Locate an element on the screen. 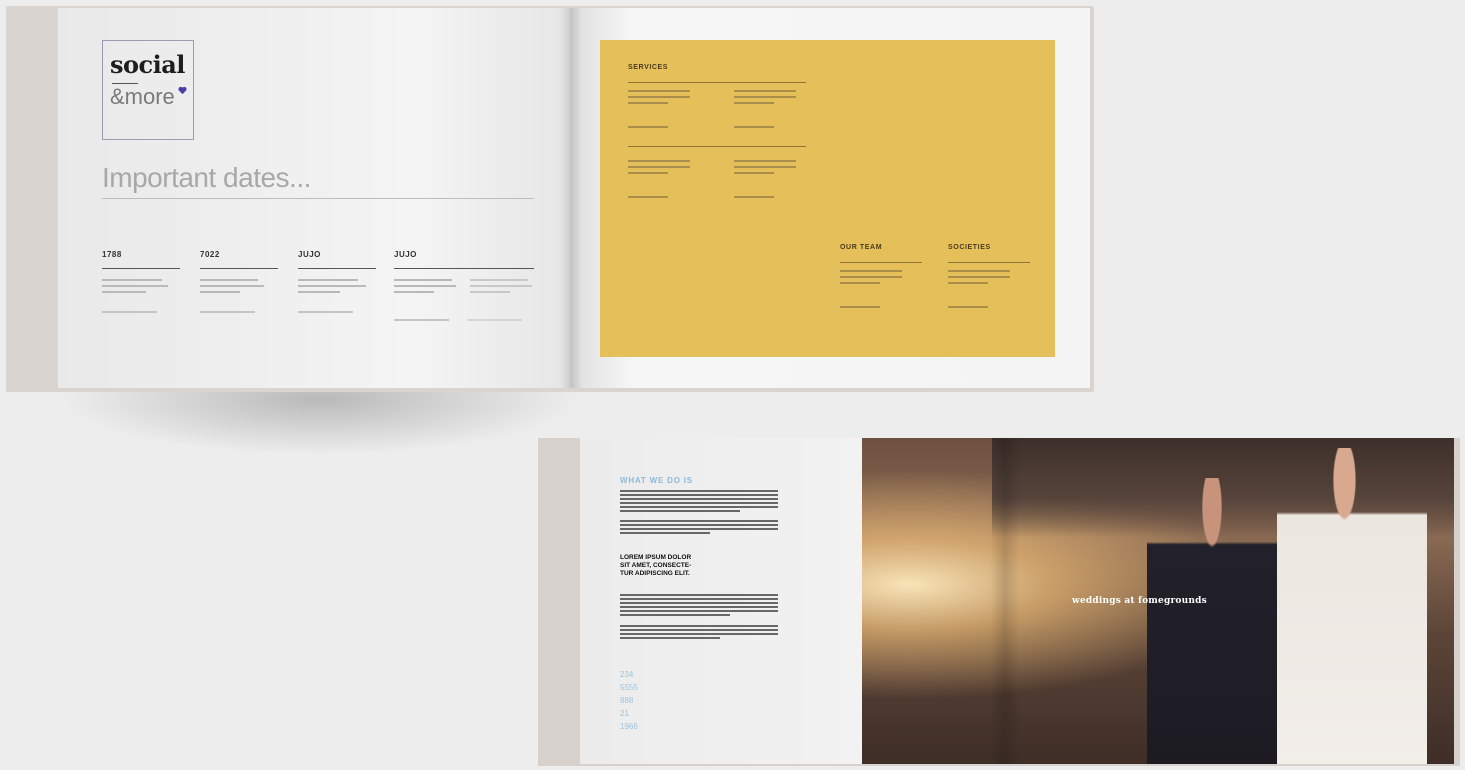 This screenshot has height=770, width=1465. date-column: 7022 is located at coordinates (239, 281).